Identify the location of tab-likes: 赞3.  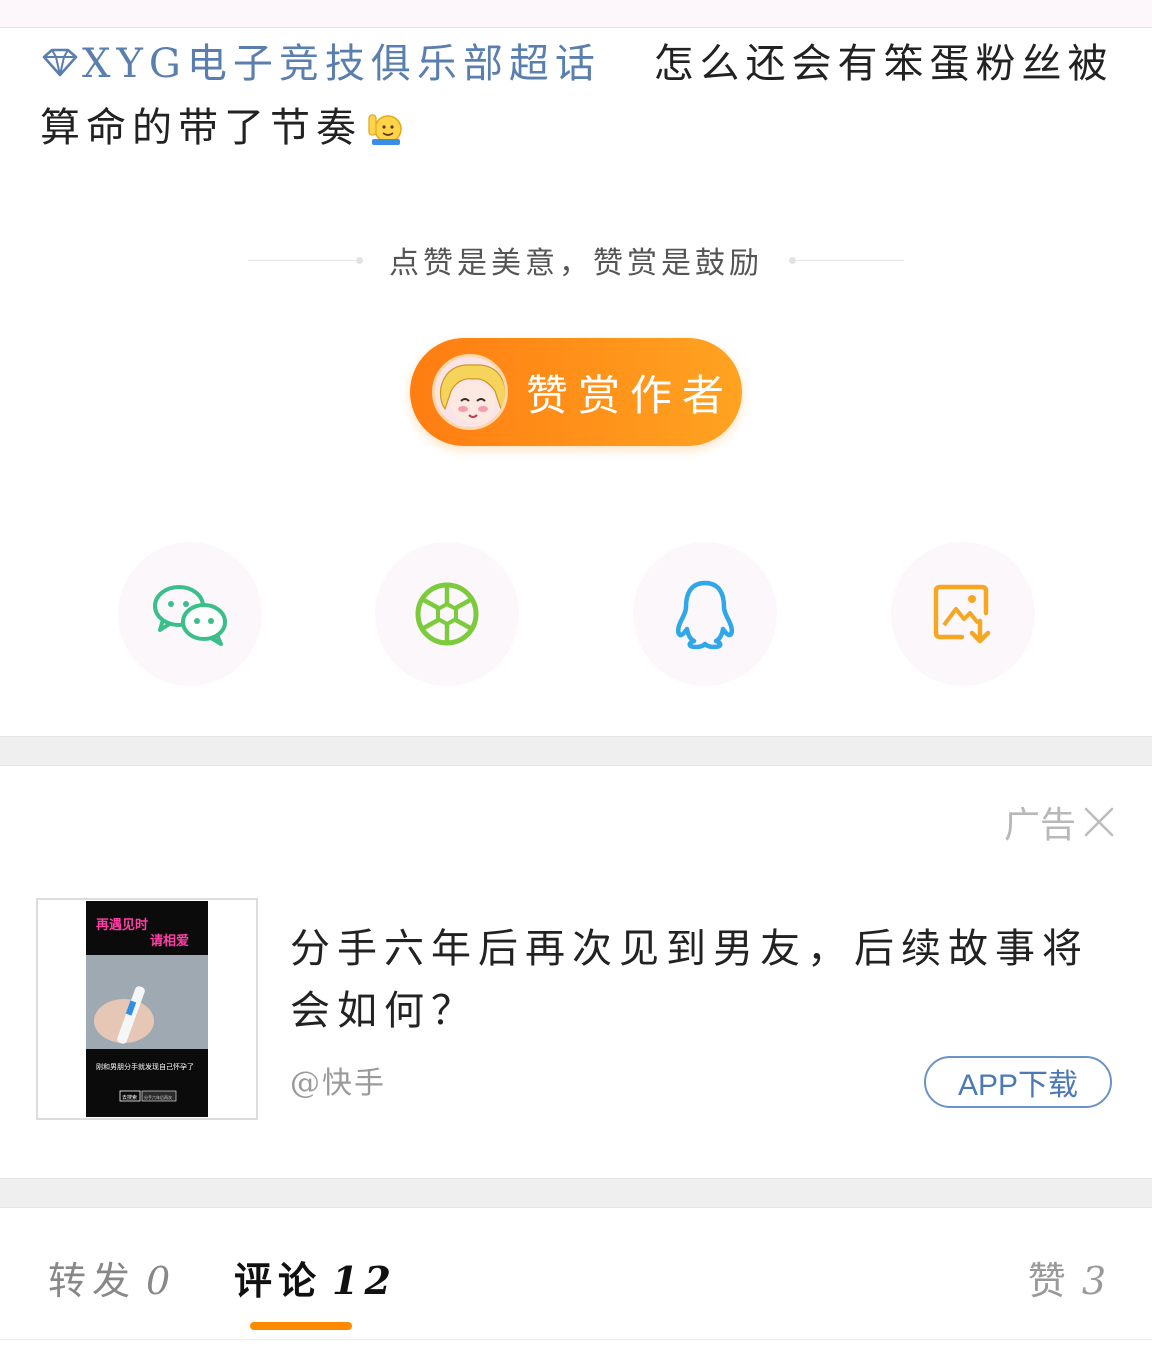
(1070, 1277).